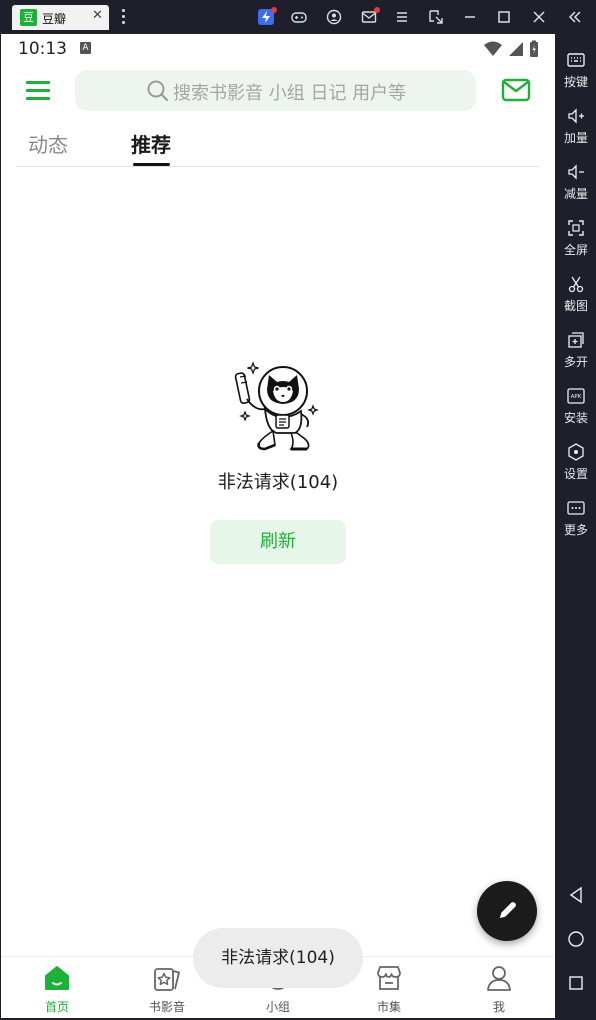 The height and width of the screenshot is (1020, 596). What do you see at coordinates (576, 74) in the screenshot?
I see `sidebar-item-keys: 按键` at bounding box center [576, 74].